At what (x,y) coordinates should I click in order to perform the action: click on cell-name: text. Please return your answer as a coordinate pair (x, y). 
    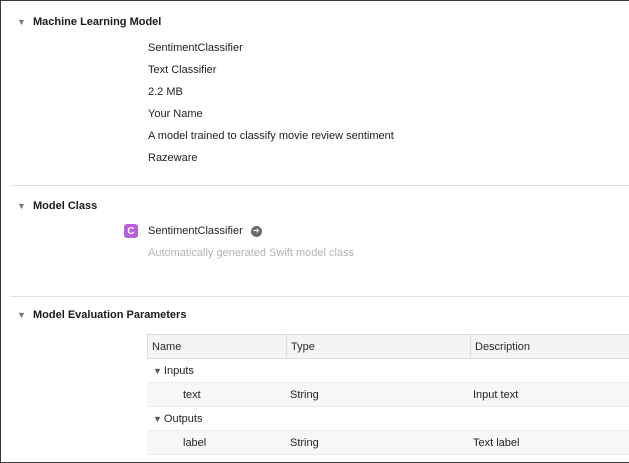
    Looking at the image, I should click on (192, 394).